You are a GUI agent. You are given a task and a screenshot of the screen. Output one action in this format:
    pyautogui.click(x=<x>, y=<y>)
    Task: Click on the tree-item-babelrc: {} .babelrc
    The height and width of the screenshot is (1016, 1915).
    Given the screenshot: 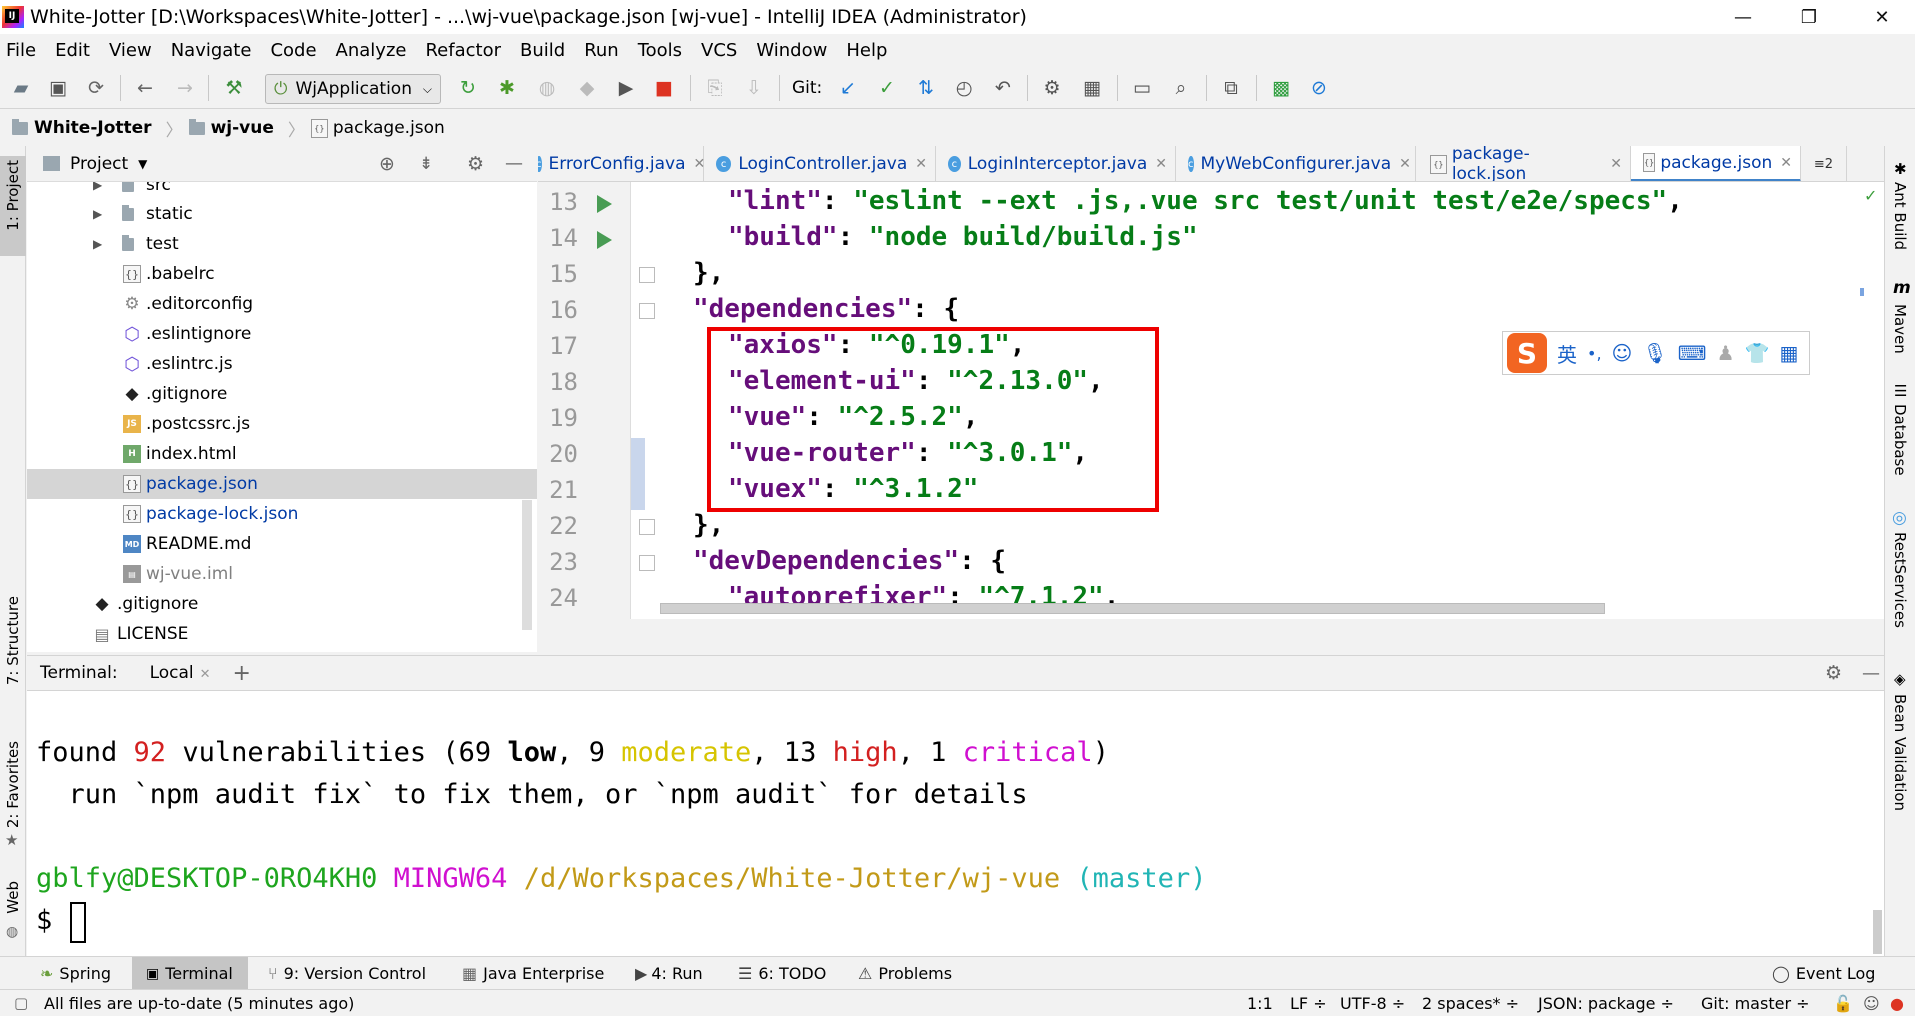 What is the action you would take?
    pyautogui.click(x=282, y=274)
    